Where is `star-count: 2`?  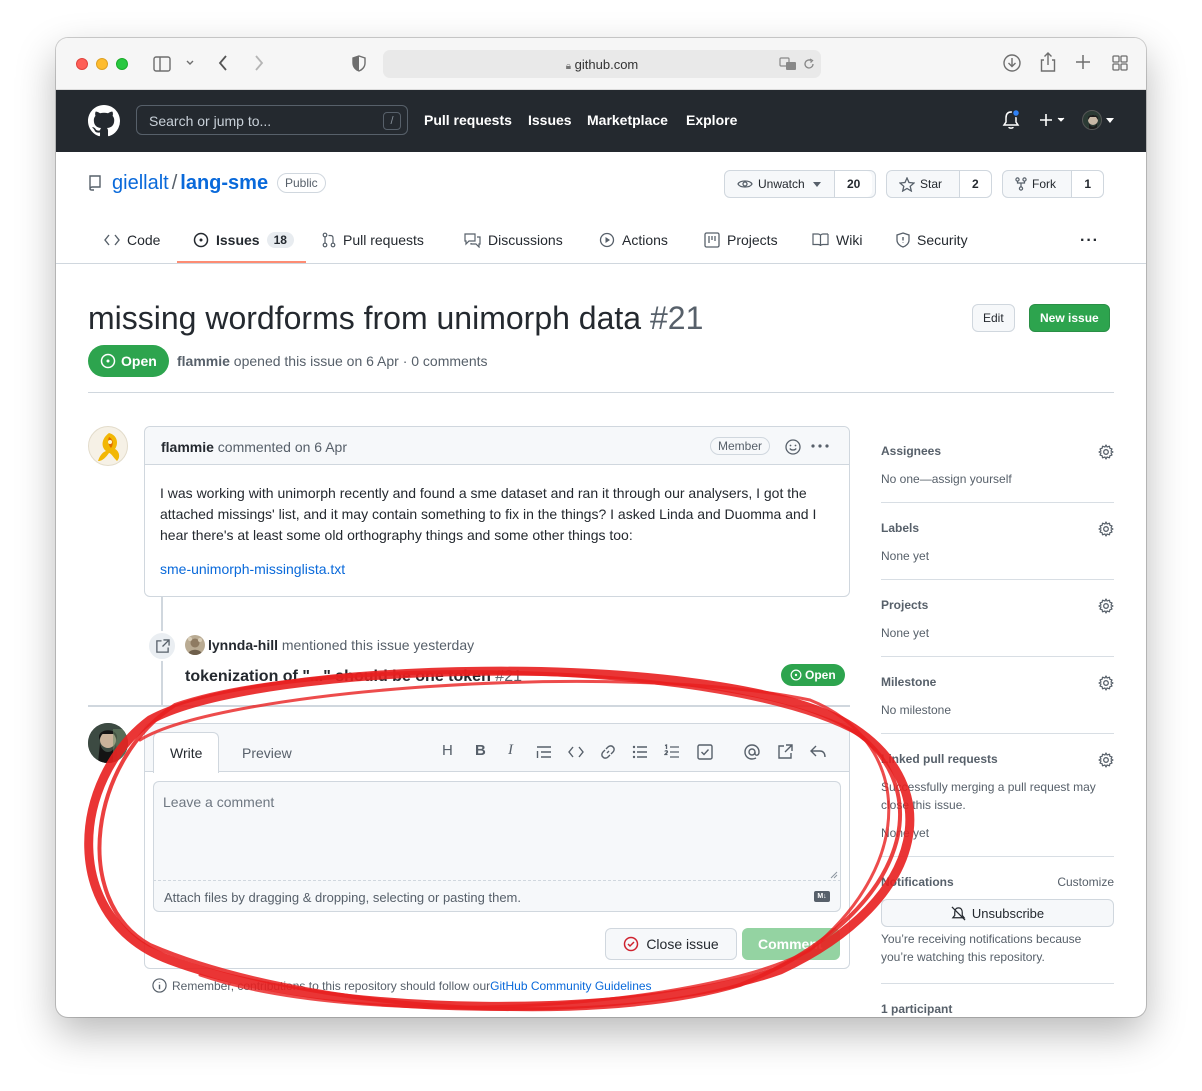
star-count: 2 is located at coordinates (975, 184).